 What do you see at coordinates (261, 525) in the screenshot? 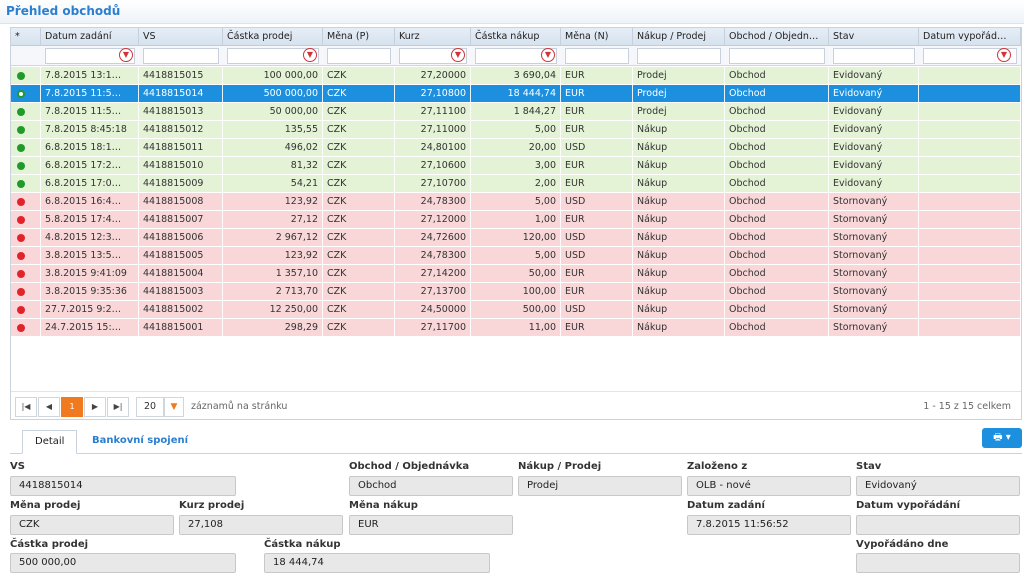
I see `field-kurz-prodej: 27,108` at bounding box center [261, 525].